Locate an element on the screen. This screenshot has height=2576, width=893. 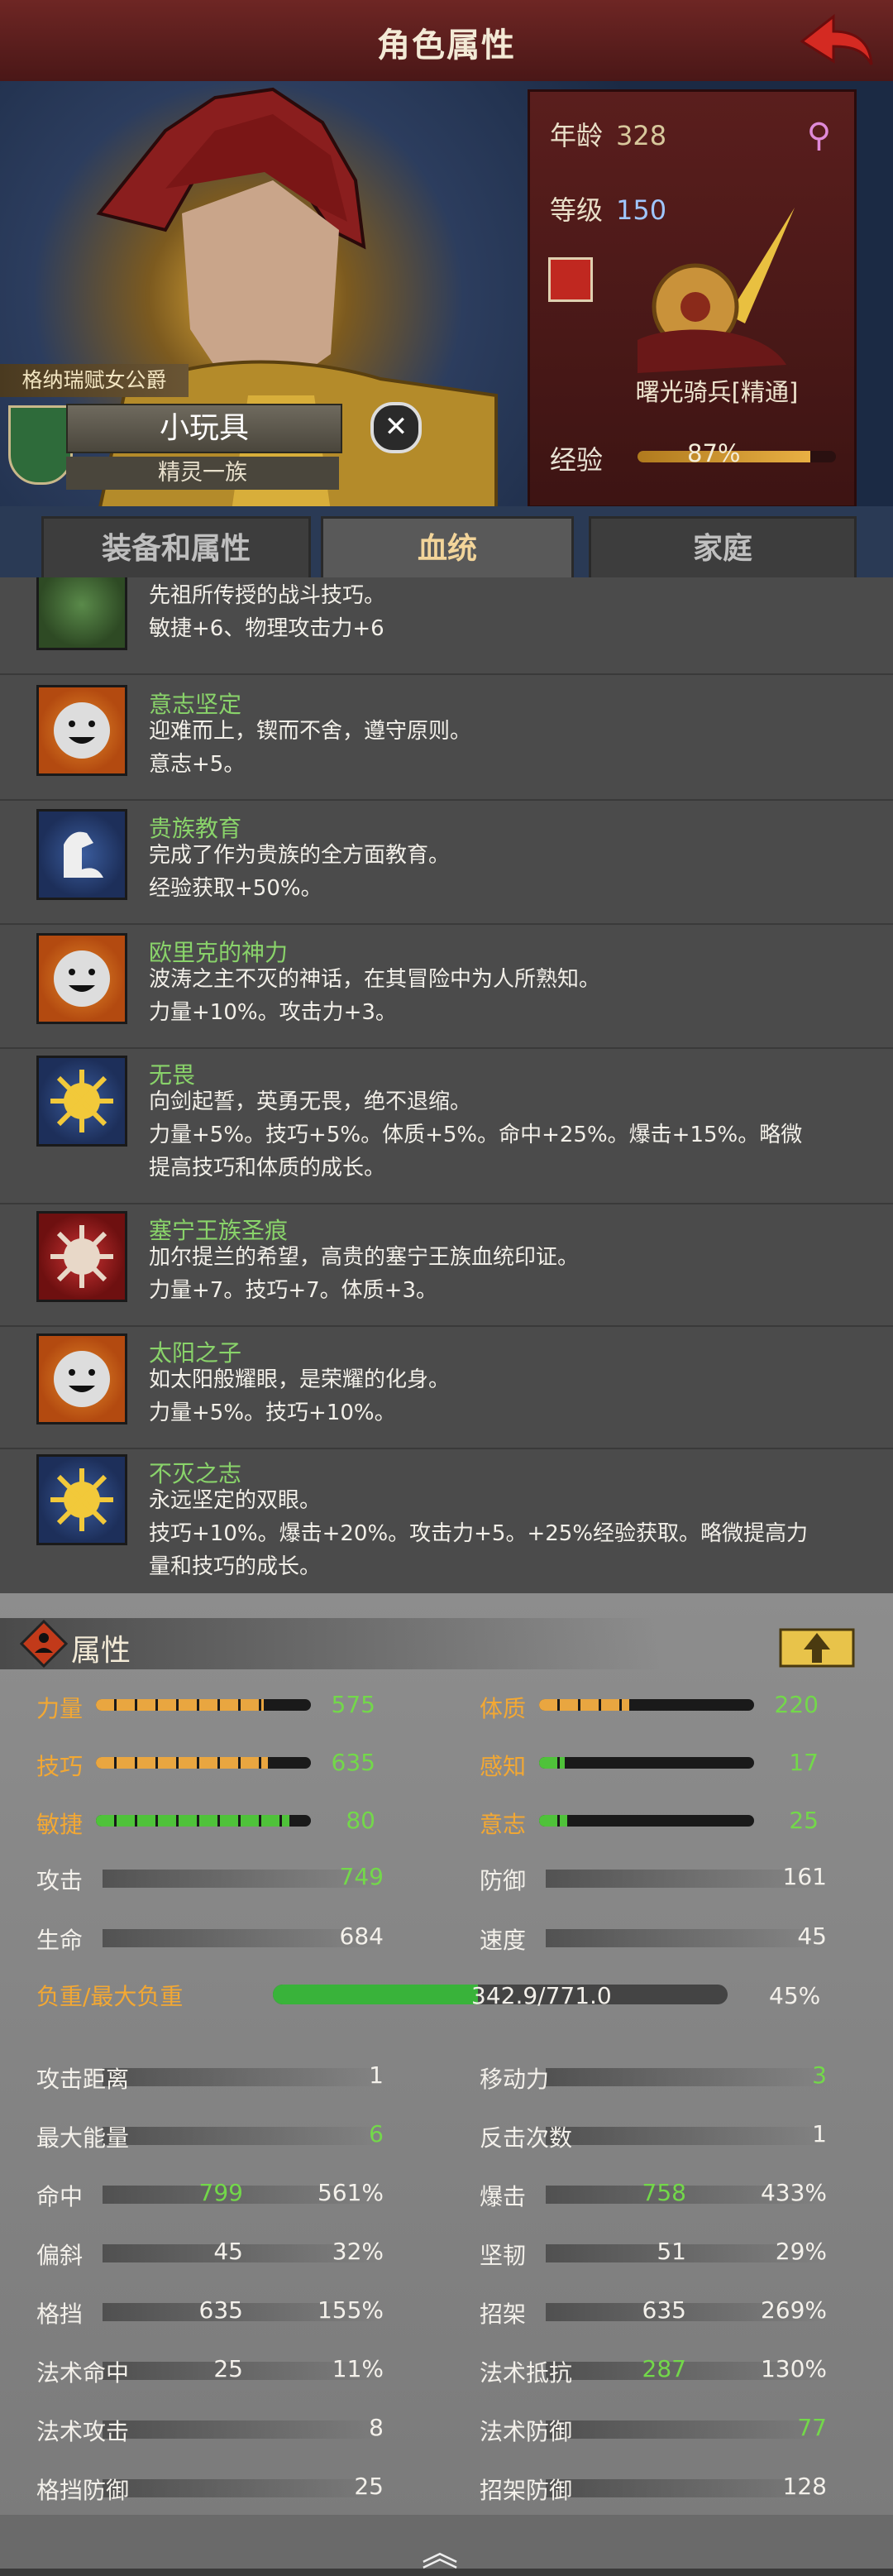
stat-row: 命中 799 561% is located at coordinates (218, 2195).